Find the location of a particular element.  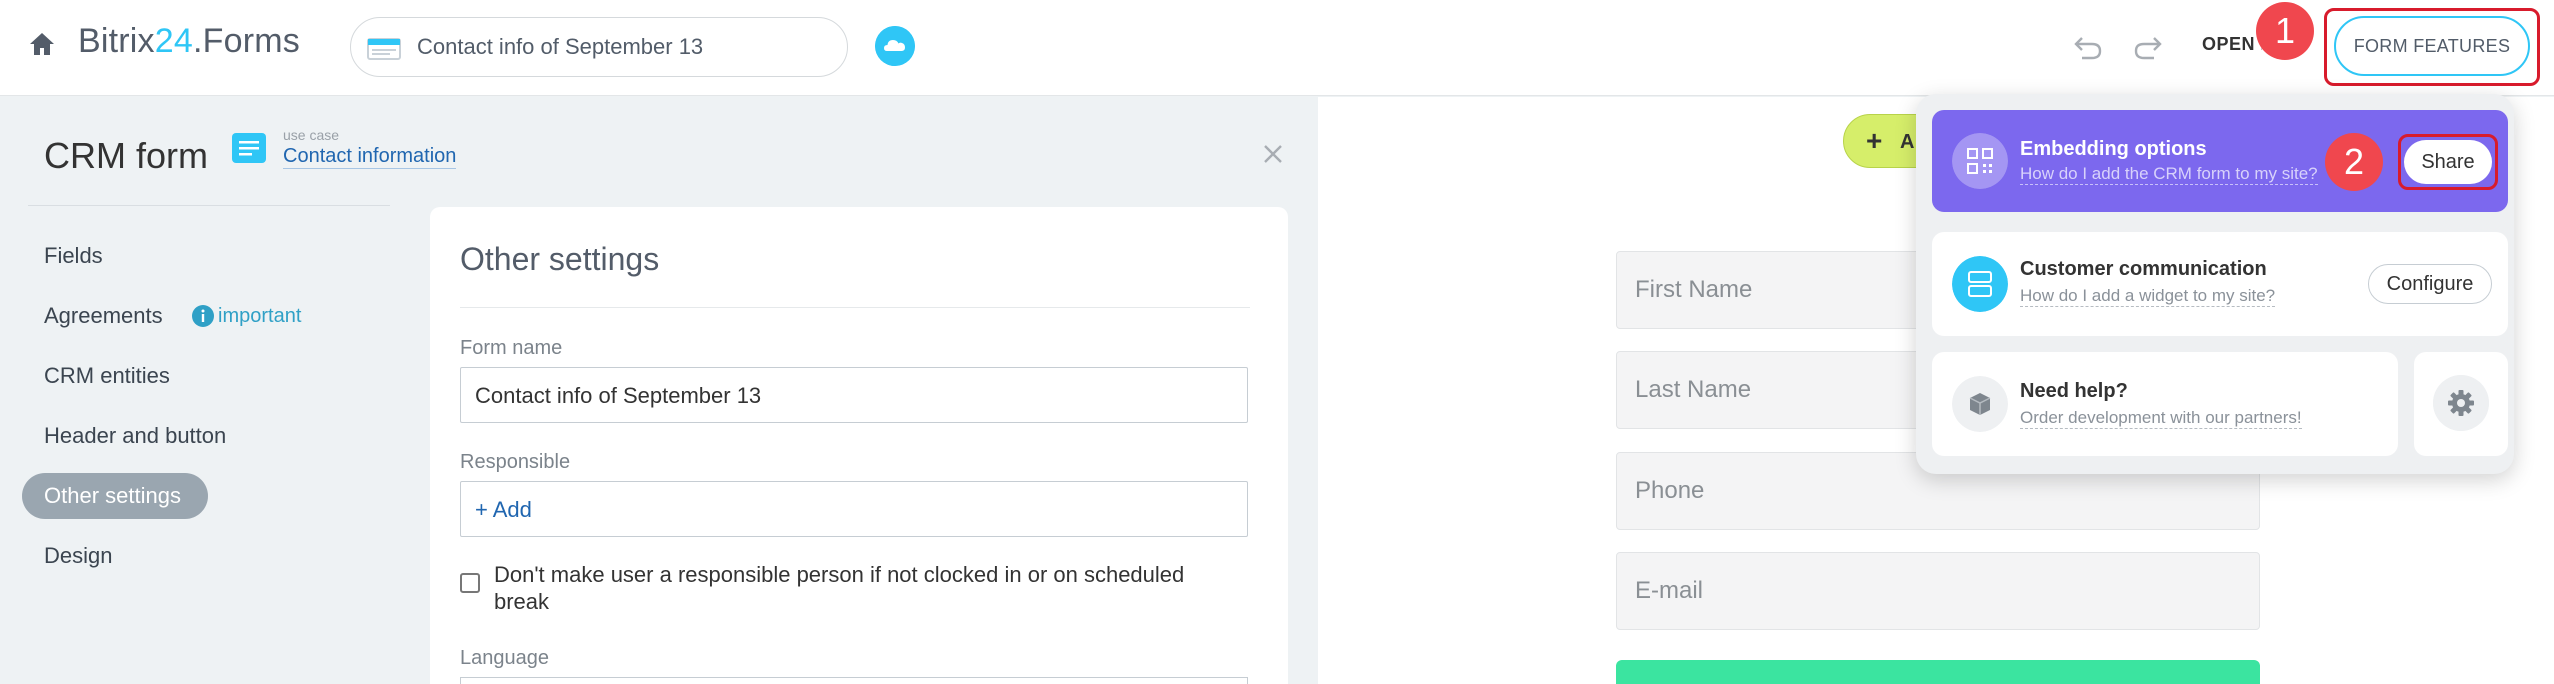

use-case-caption: use case is located at coordinates (311, 135).